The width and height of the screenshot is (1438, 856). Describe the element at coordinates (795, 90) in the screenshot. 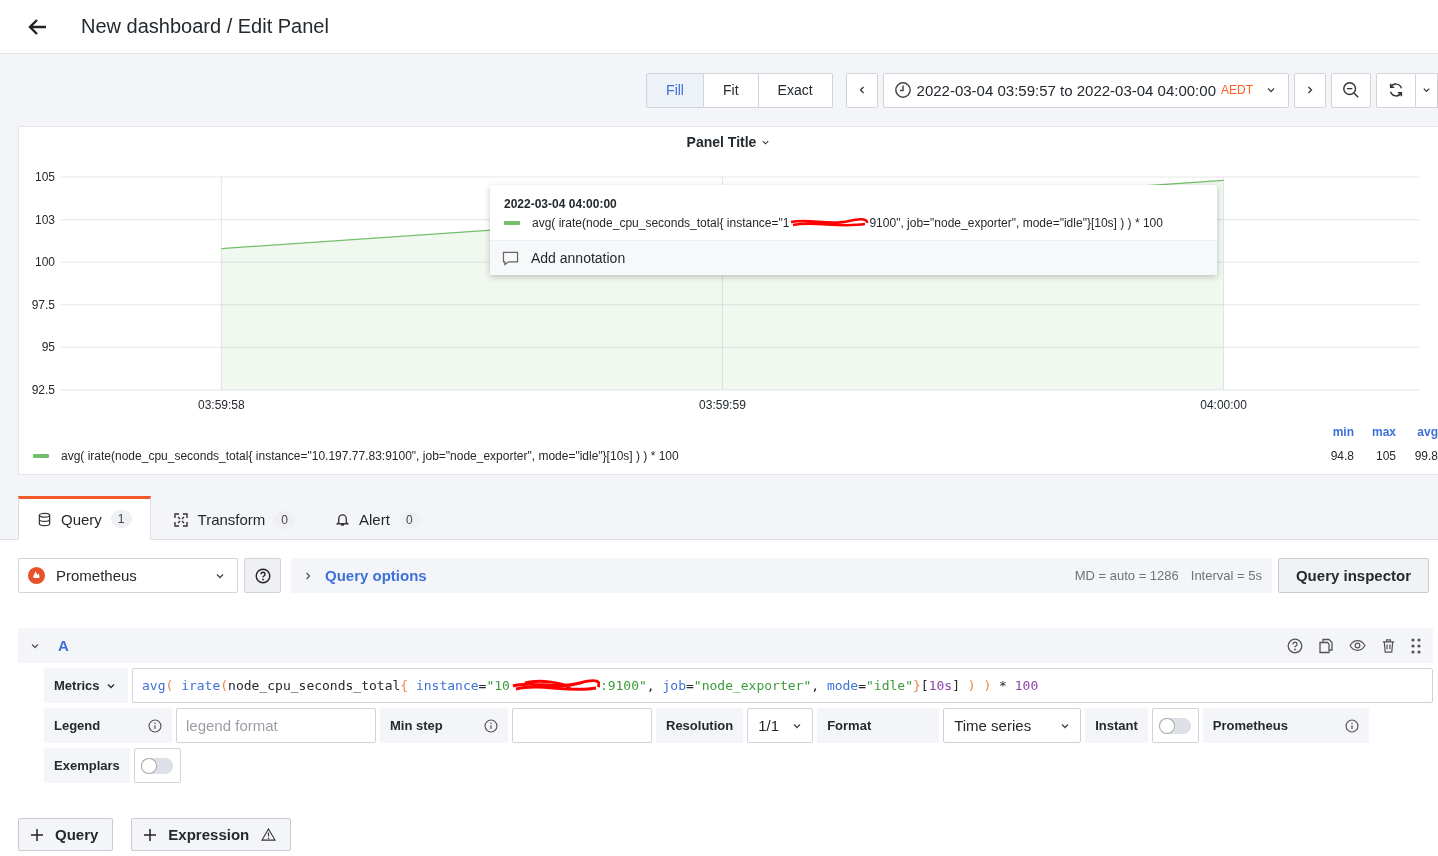

I see `view-mode-button: Exact` at that location.